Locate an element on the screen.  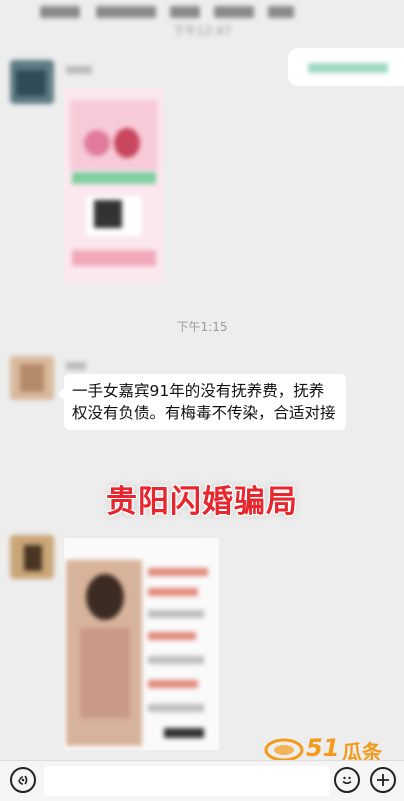
watermark-number: 51 is located at coordinates (323, 748).